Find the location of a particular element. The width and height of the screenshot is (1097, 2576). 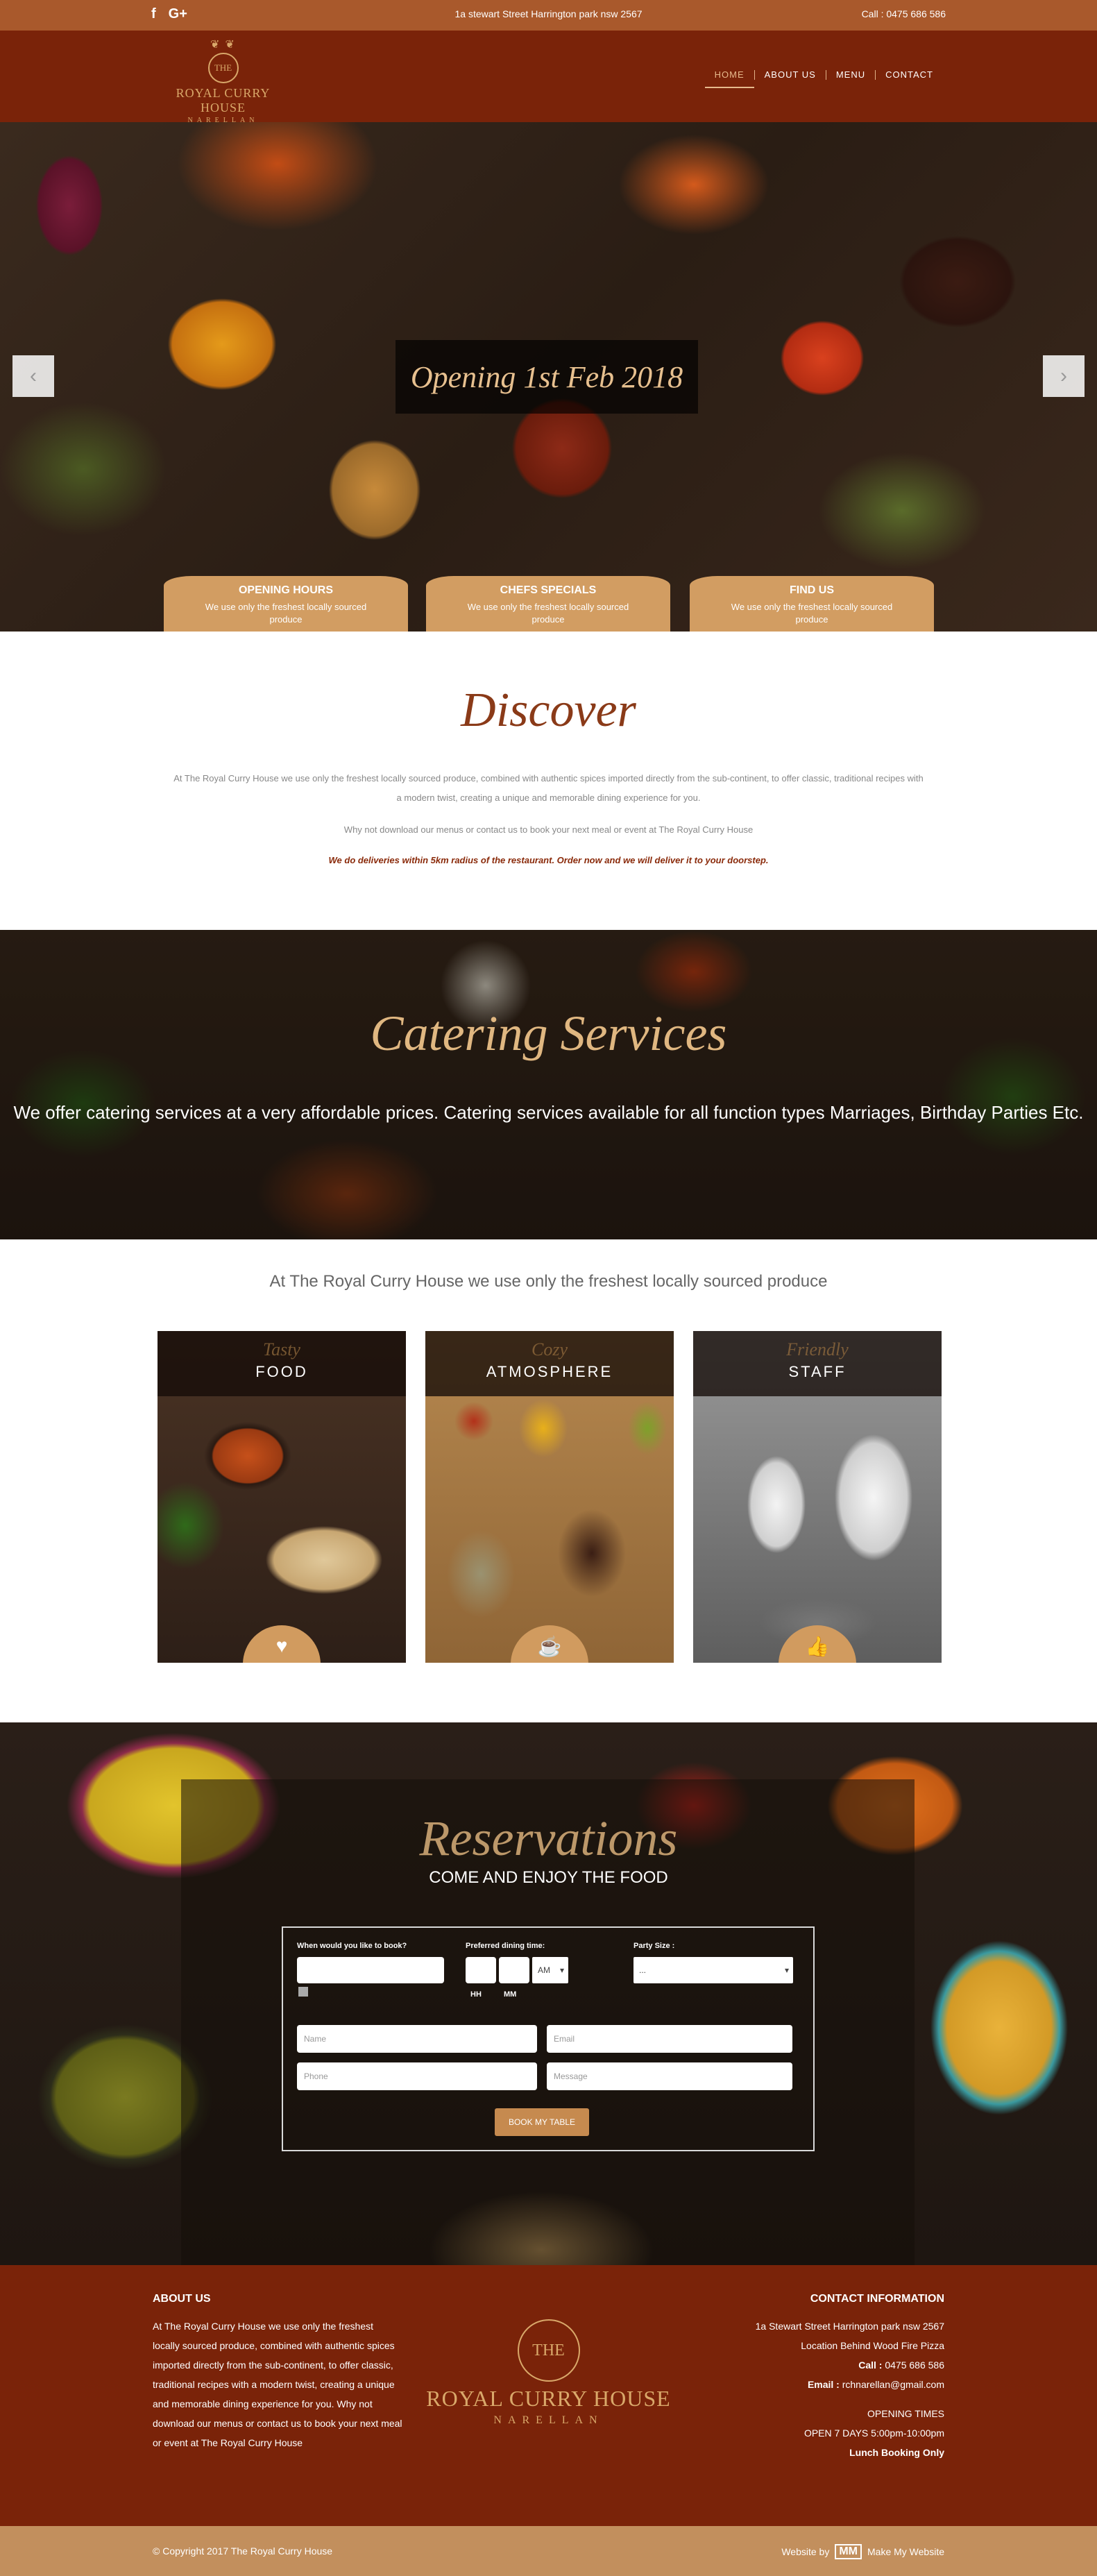

hour-input is located at coordinates (481, 1970).